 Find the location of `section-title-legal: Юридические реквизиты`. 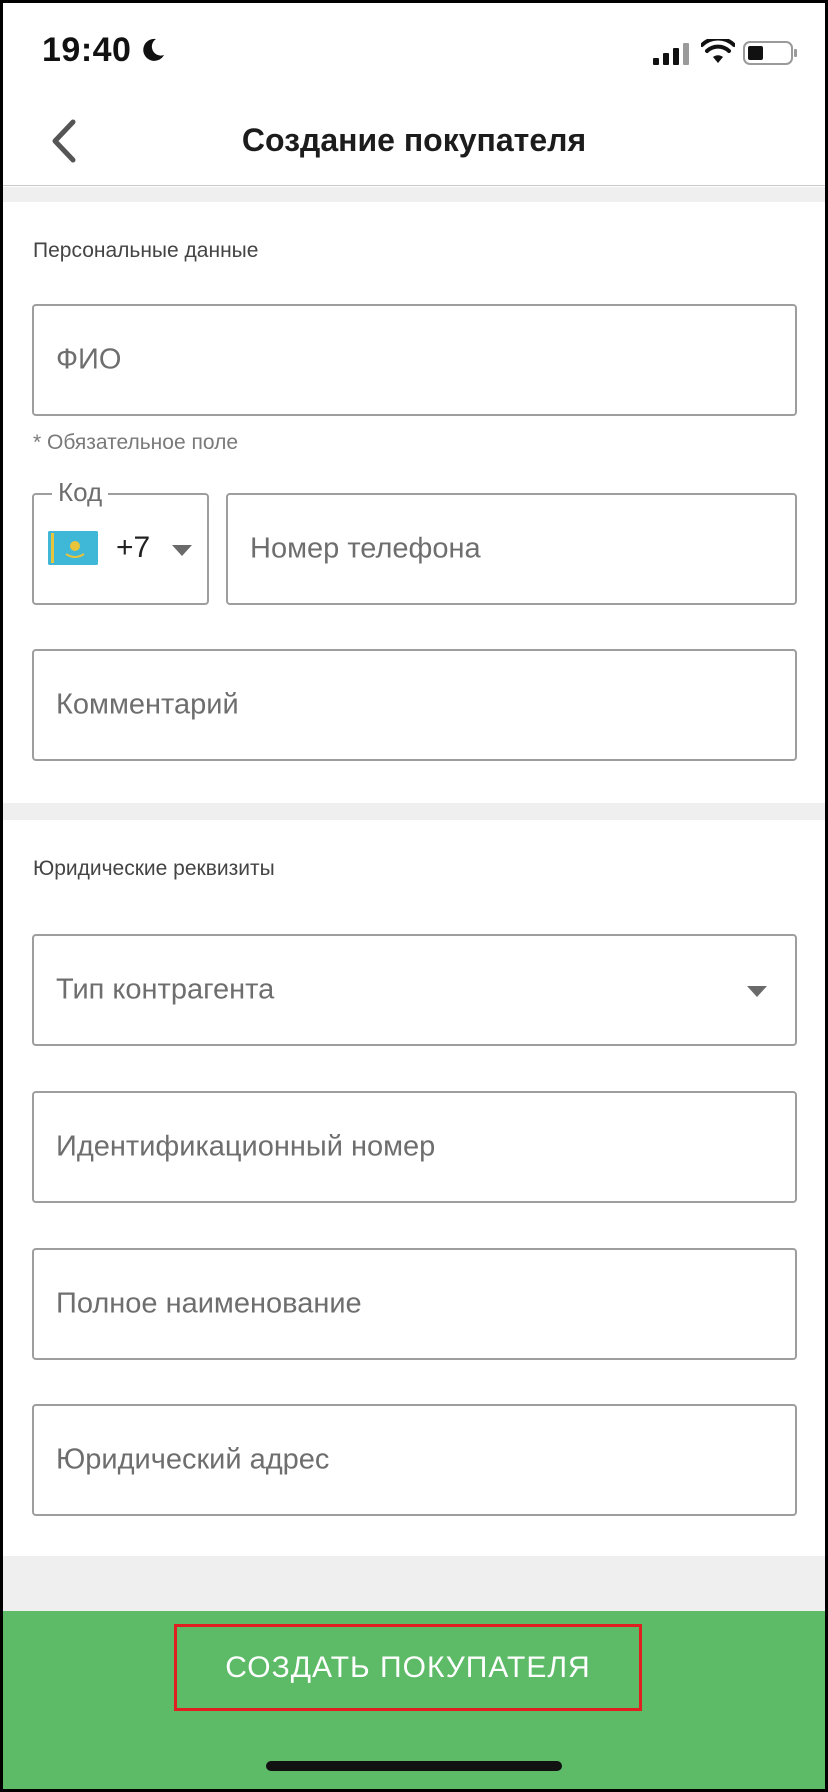

section-title-legal: Юридические реквизиты is located at coordinates (154, 868).